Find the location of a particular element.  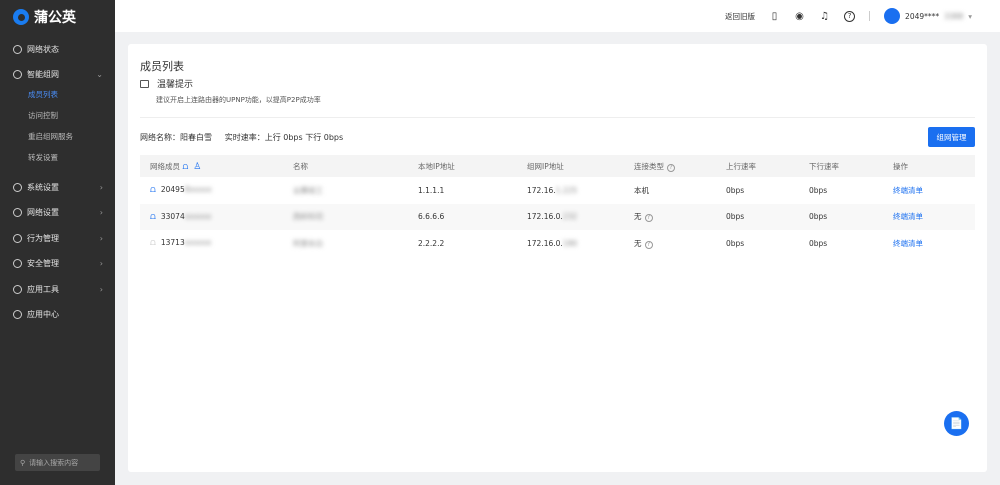

gear-icon is located at coordinates (17, 187).